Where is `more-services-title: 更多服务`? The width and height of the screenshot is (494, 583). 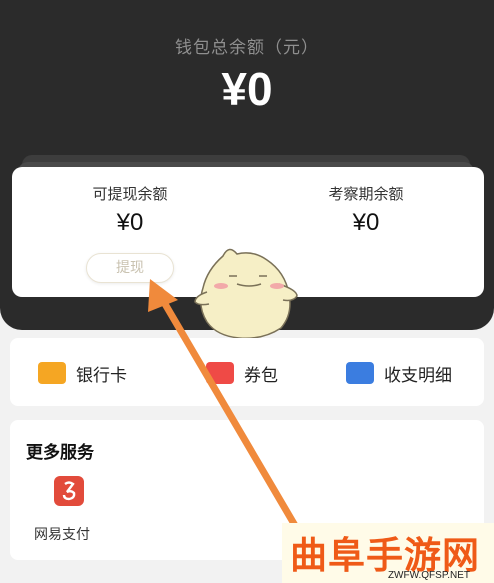
more-services-title: 更多服务 is located at coordinates (60, 453).